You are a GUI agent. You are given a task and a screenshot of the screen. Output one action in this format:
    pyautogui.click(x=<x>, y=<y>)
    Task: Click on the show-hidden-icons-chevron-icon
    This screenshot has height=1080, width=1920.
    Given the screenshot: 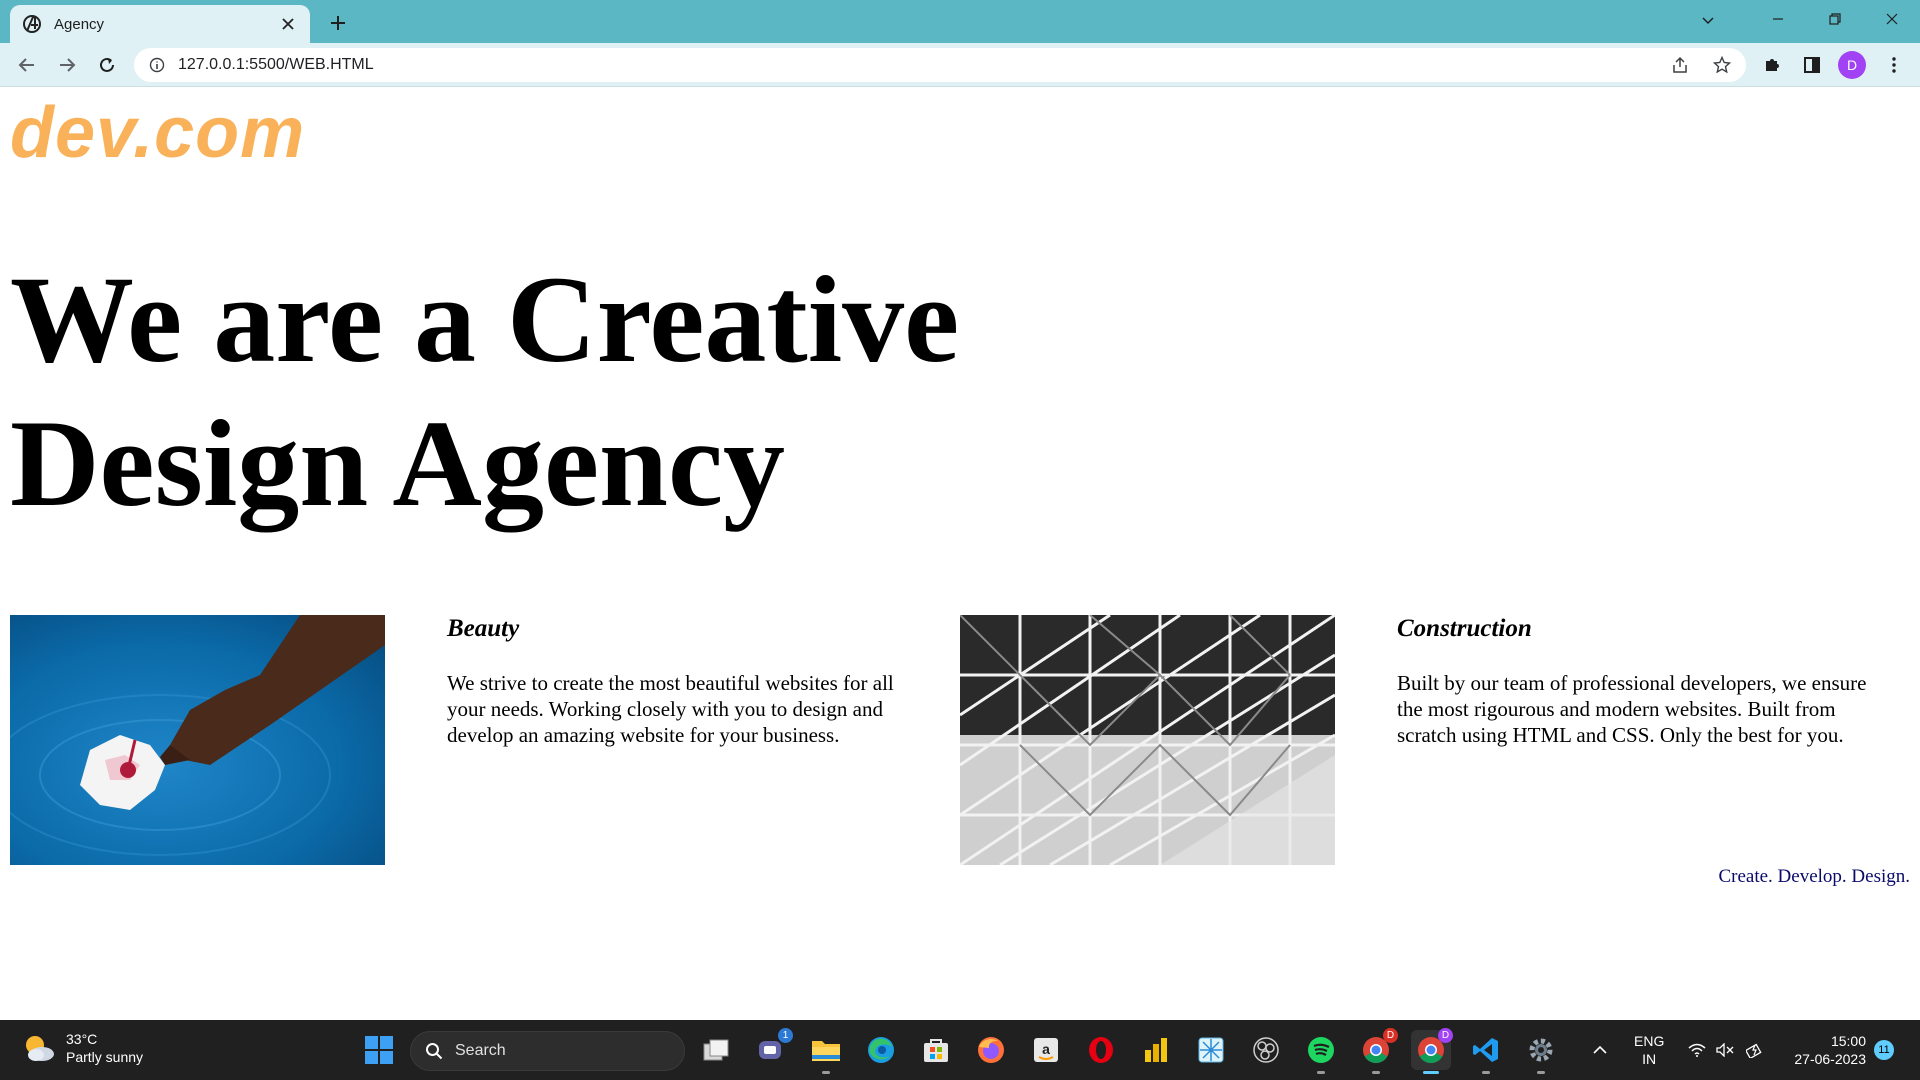 What is the action you would take?
    pyautogui.click(x=1600, y=1050)
    